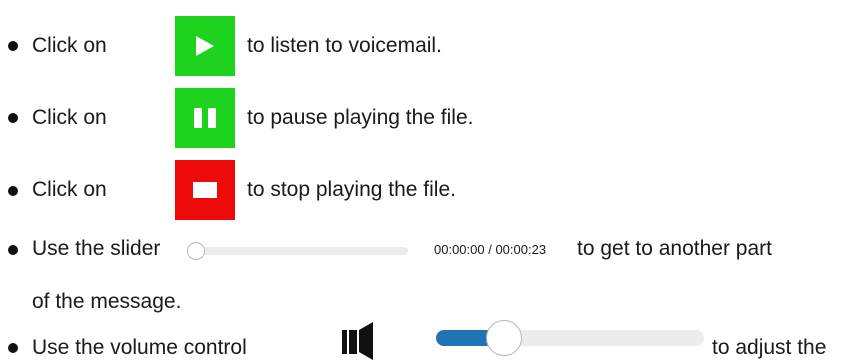  Describe the element at coordinates (196, 251) in the screenshot. I see `playback-slider-thumb` at that location.